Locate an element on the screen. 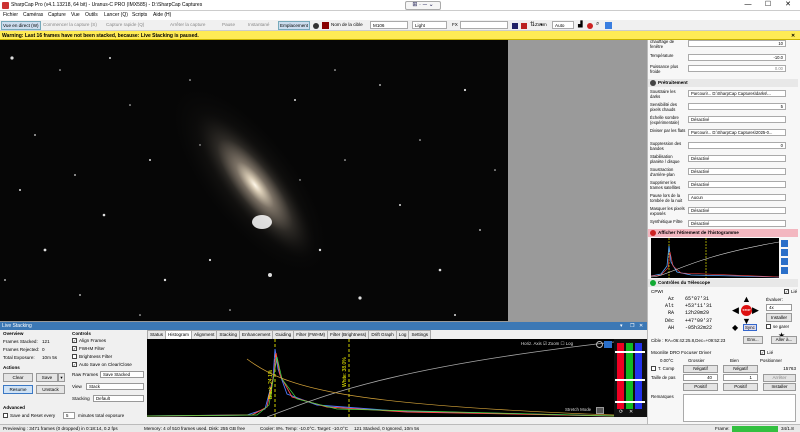 The width and height of the screenshot is (800, 432). menu-fichier: Fichier is located at coordinates (10, 15).